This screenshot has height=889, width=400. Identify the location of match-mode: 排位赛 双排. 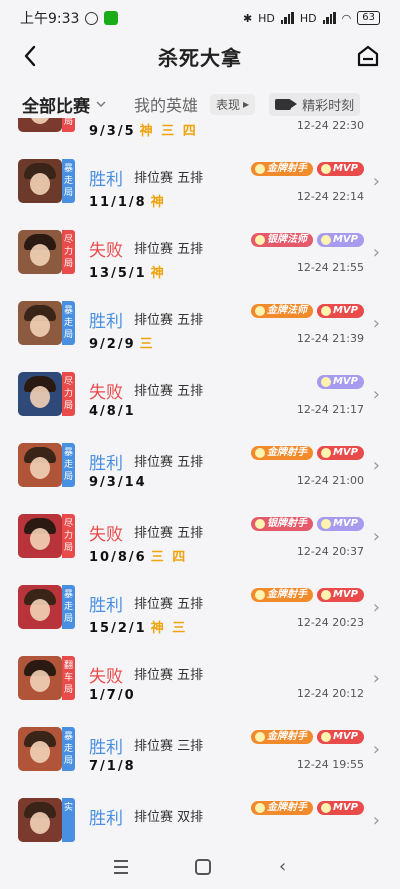
(169, 817).